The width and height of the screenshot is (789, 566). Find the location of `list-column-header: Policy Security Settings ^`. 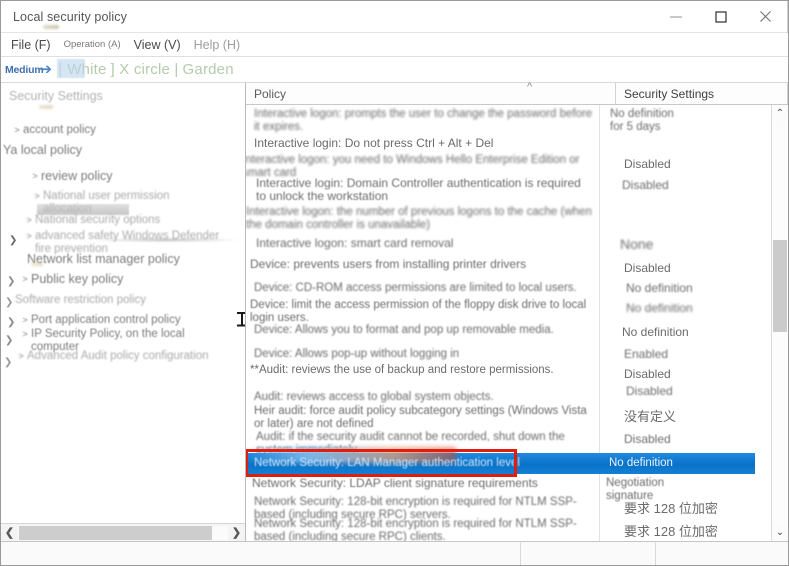

list-column-header: Policy Security Settings ^ is located at coordinates (517, 93).